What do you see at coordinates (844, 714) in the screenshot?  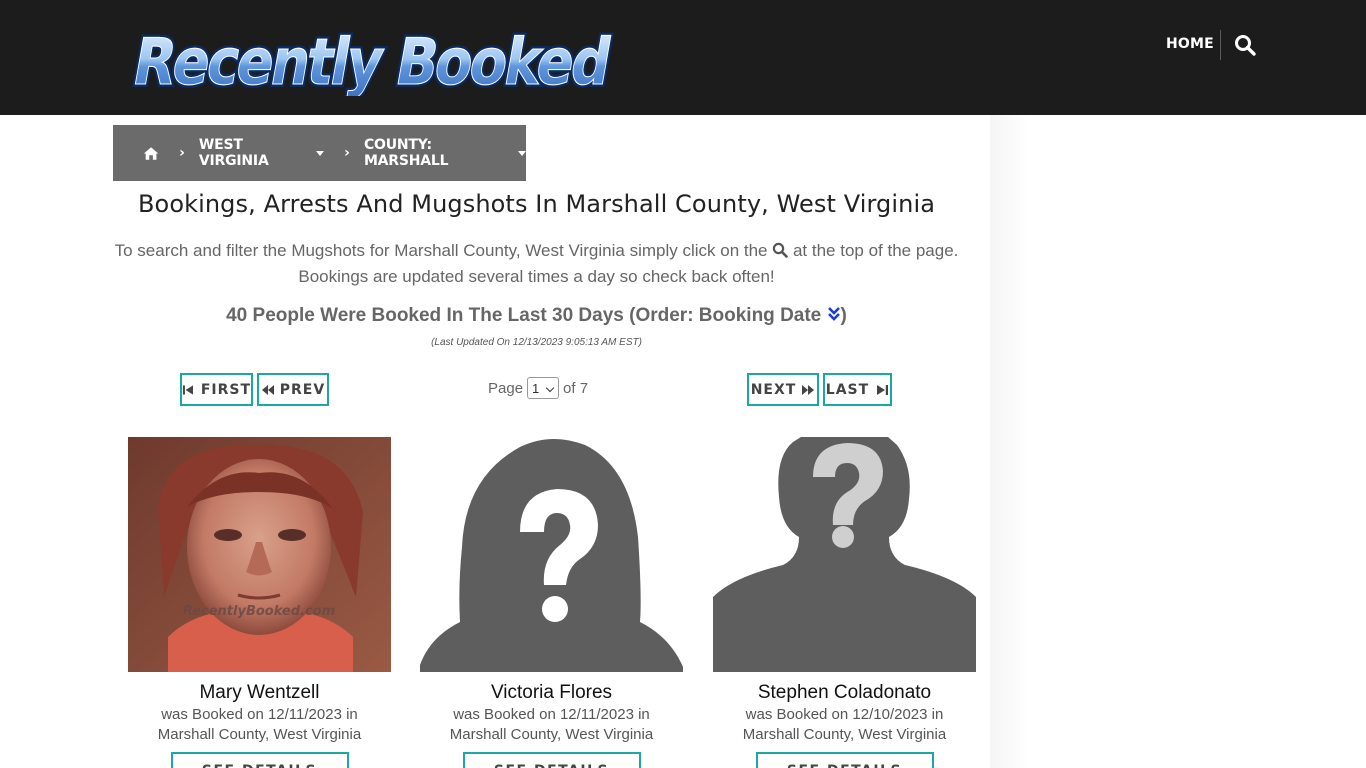 I see `booking-date-line: was Booked on 12/10/2023 in` at bounding box center [844, 714].